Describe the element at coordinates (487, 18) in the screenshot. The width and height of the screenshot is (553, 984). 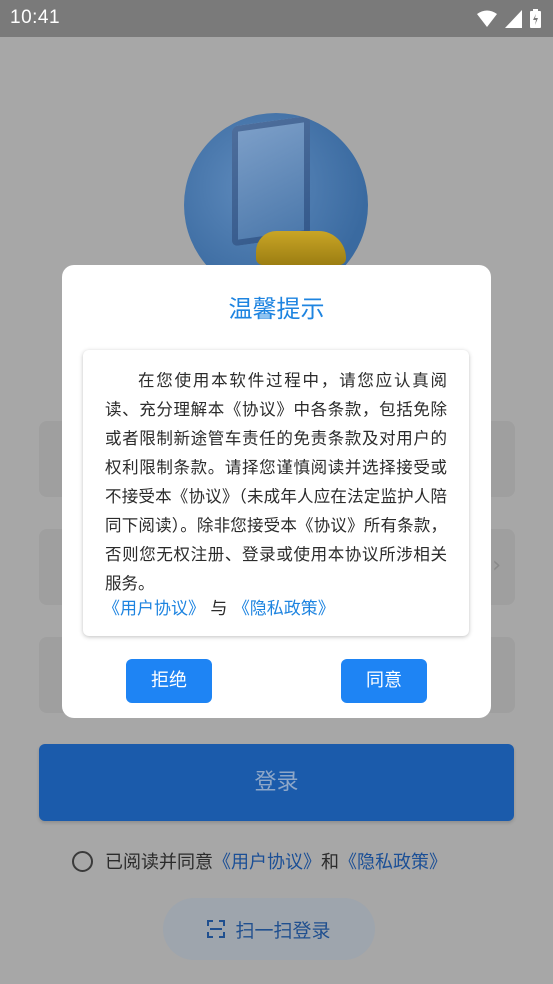
I see `wifi-icon` at that location.